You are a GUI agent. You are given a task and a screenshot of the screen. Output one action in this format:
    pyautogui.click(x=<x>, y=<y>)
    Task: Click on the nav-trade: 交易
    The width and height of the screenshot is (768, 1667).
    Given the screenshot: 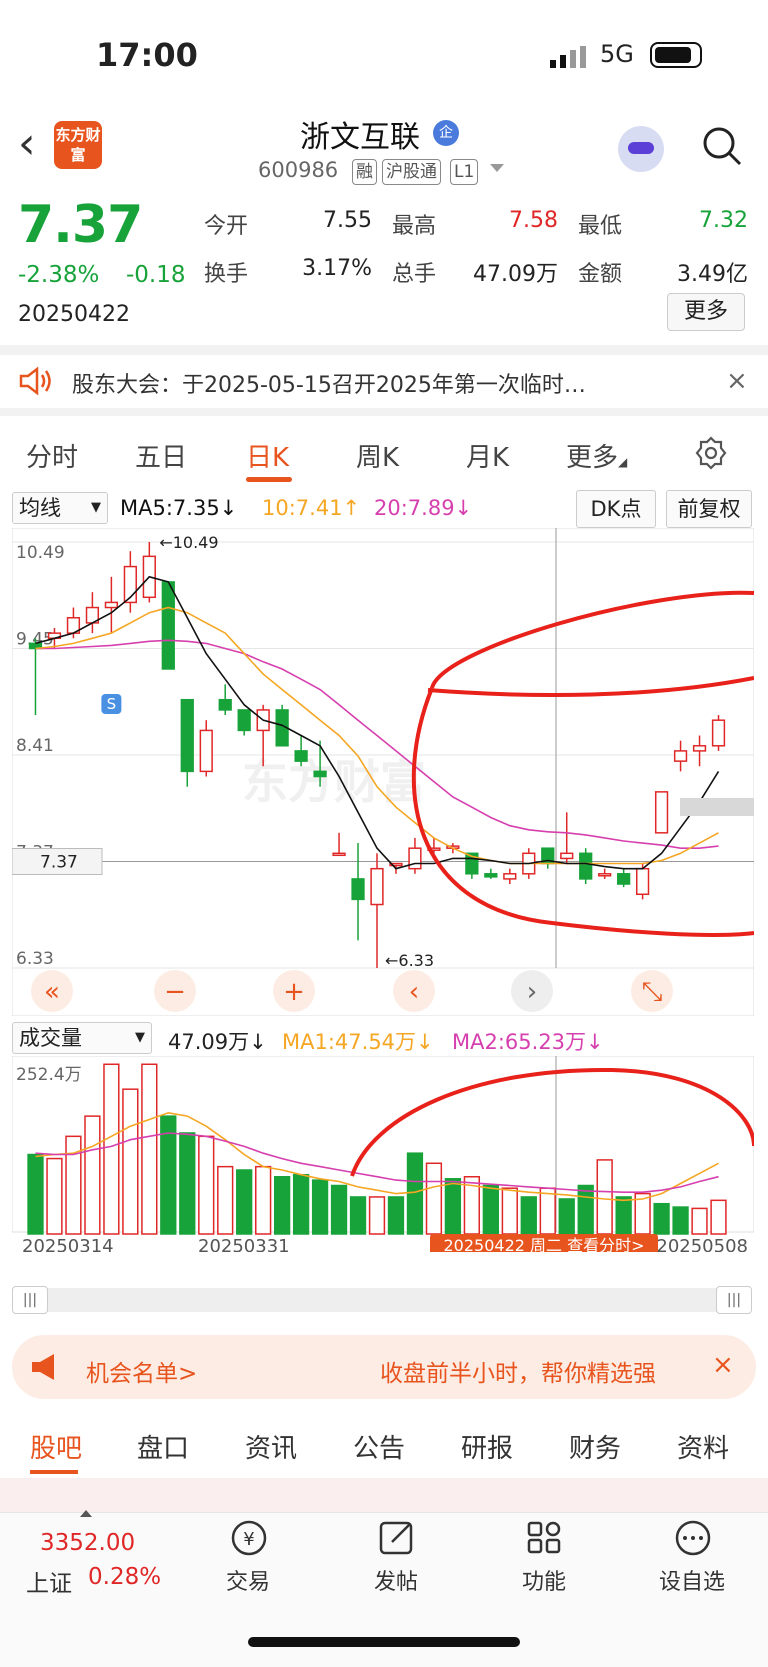 What is the action you would take?
    pyautogui.click(x=248, y=1580)
    